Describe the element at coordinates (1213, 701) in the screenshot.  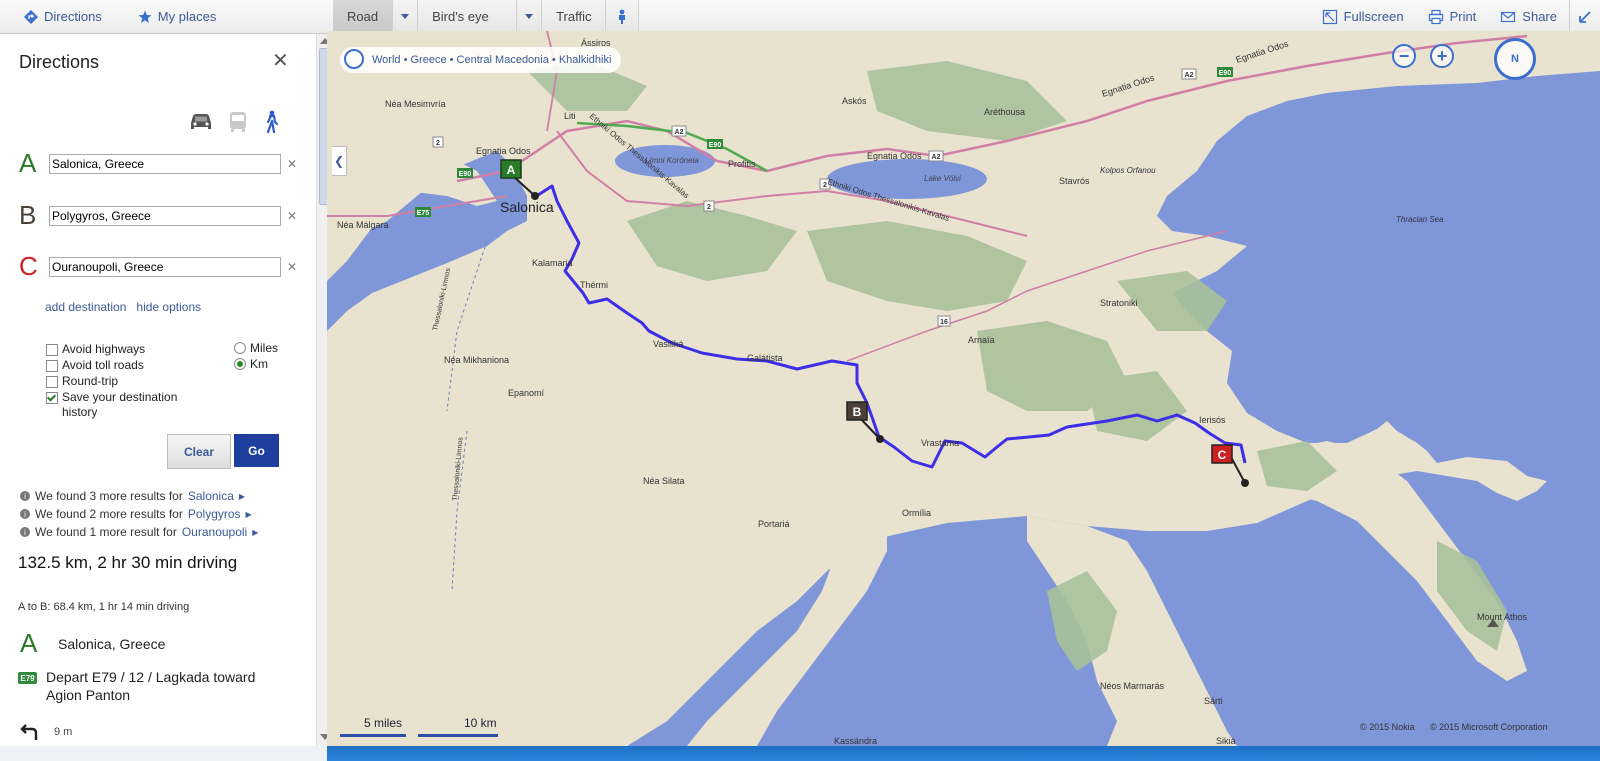
I see `label-sarti: Sárti` at that location.